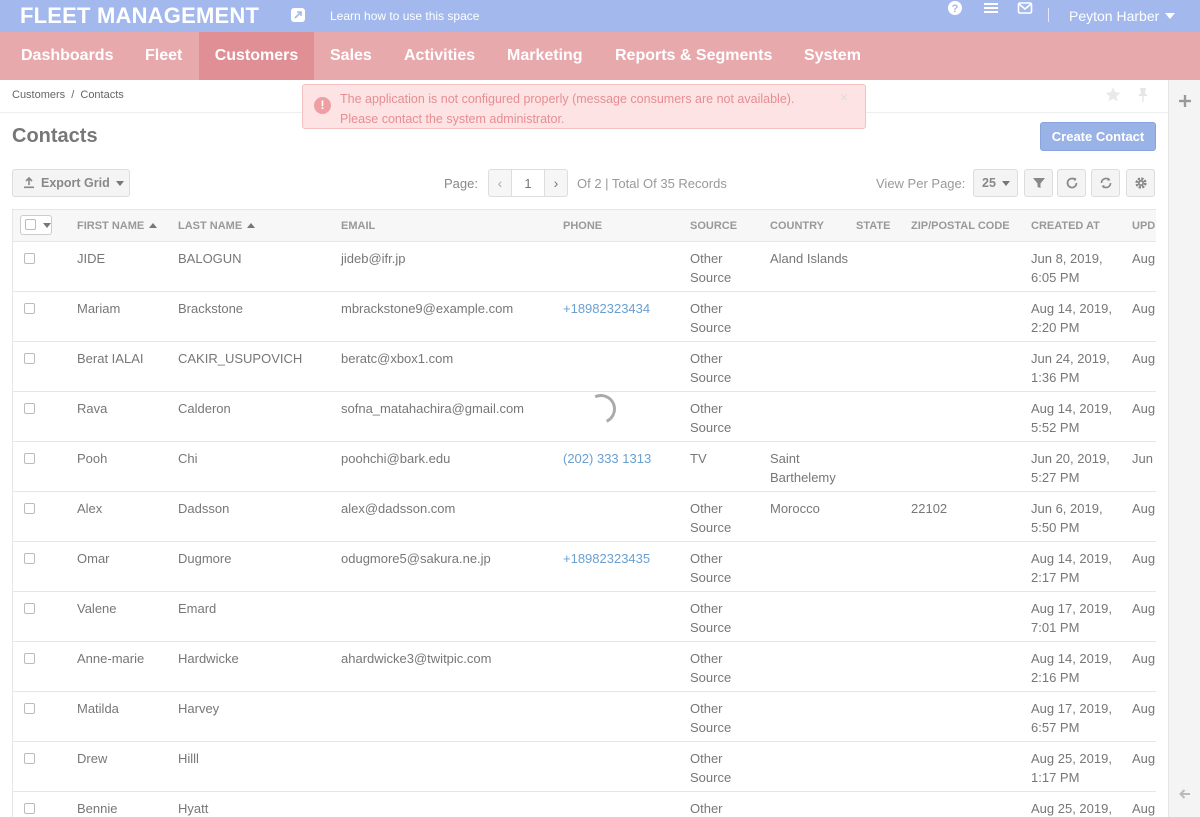 The width and height of the screenshot is (1200, 817). What do you see at coordinates (832, 56) in the screenshot?
I see `nav-item-system: System` at bounding box center [832, 56].